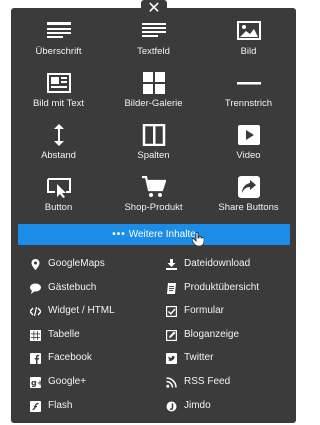  Describe the element at coordinates (35, 288) in the screenshot. I see `speech-bubble-icon` at that location.